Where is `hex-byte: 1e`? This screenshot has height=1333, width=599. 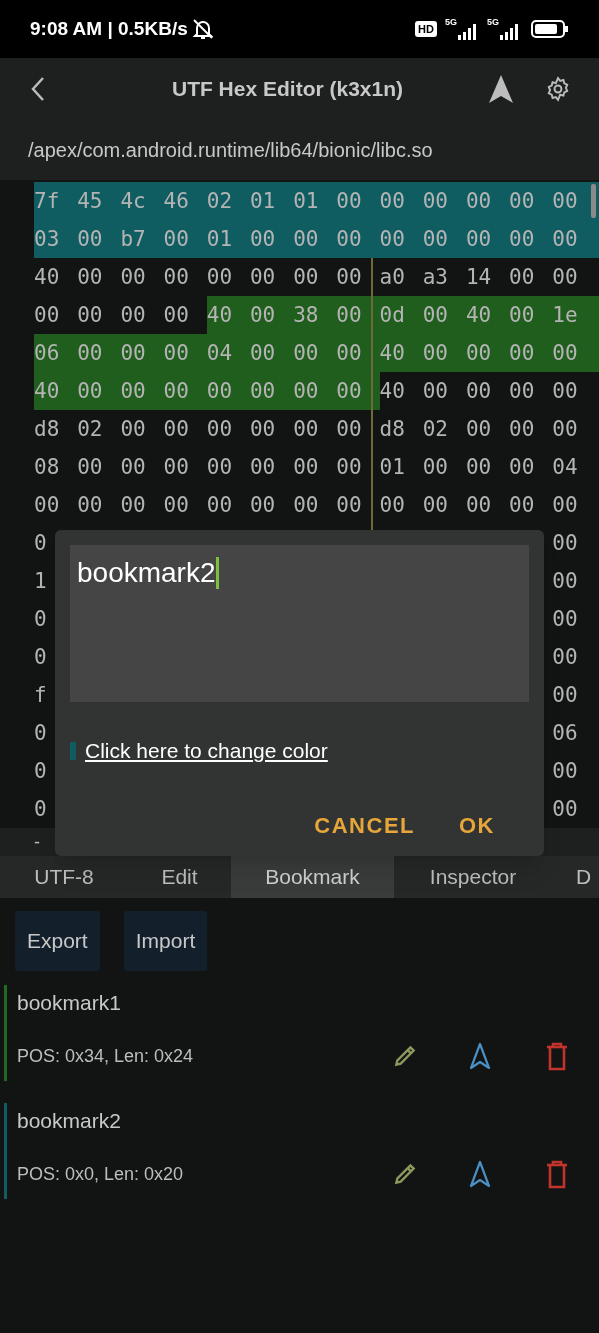 hex-byte: 1e is located at coordinates (565, 315).